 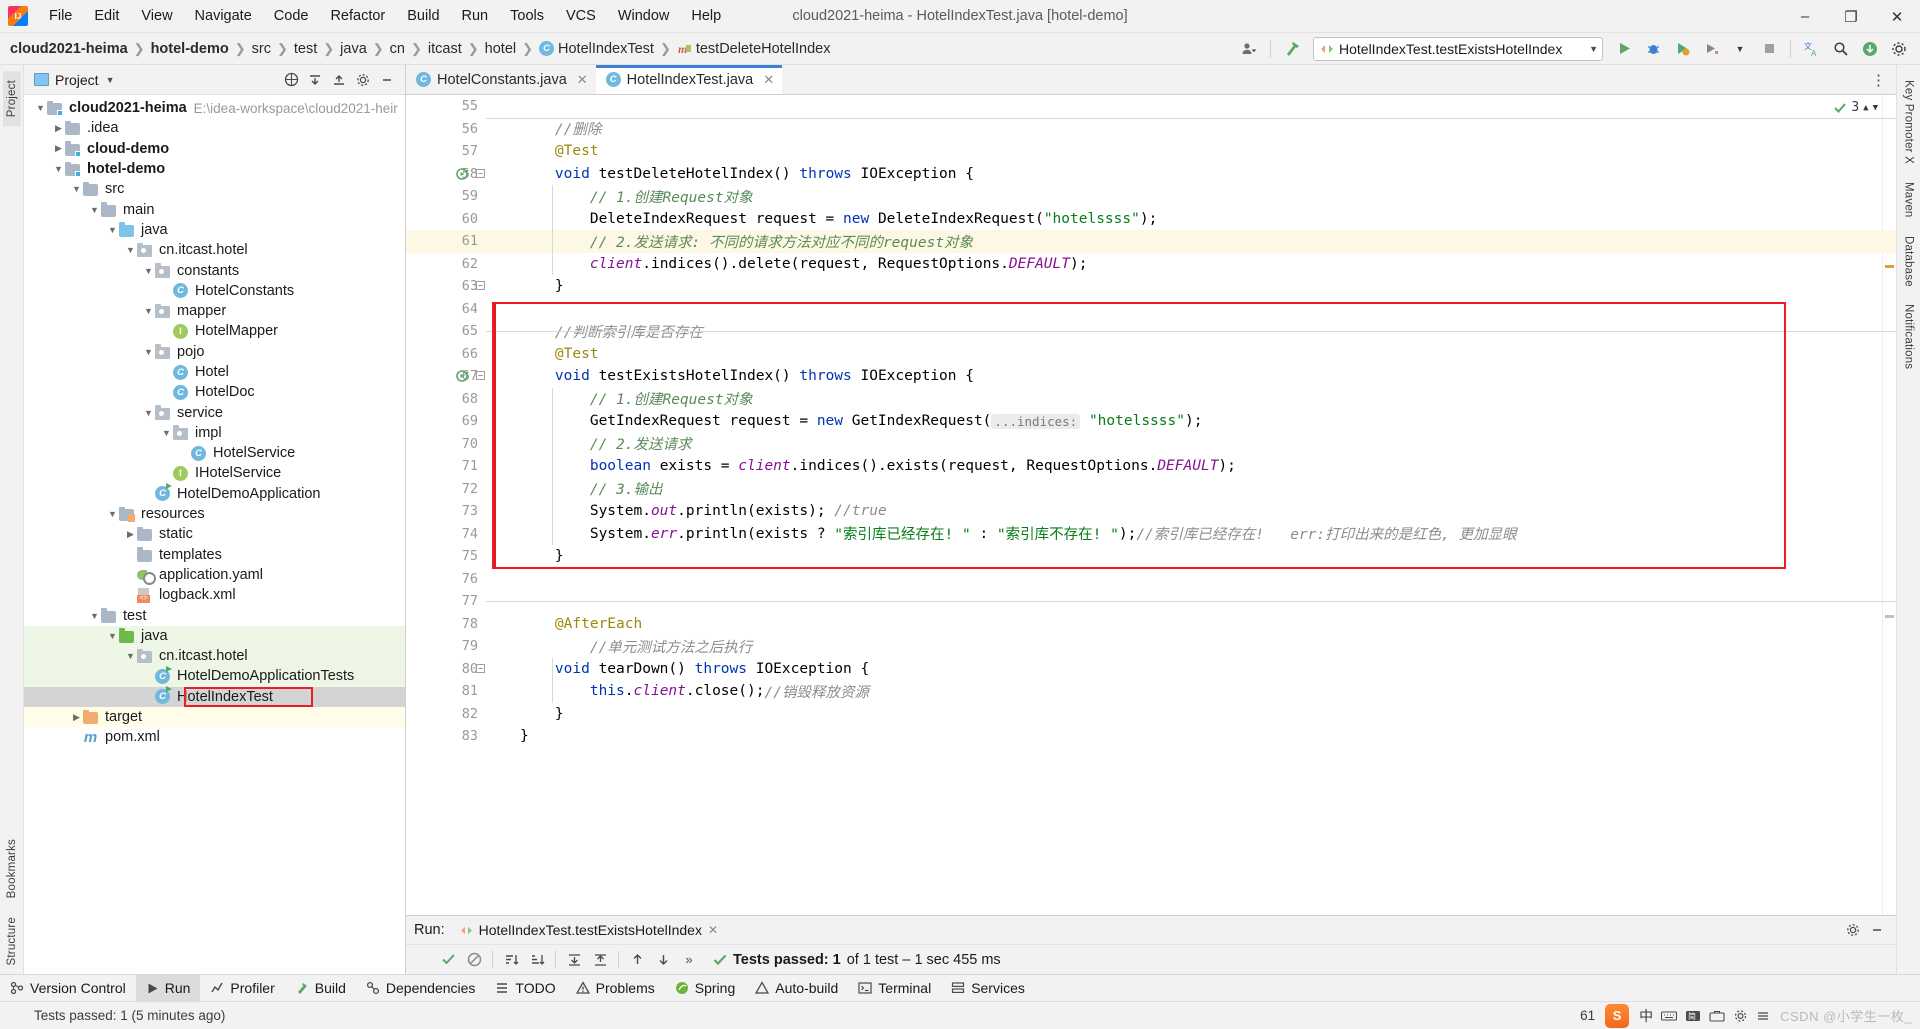 I want to click on run-test-gutter-icon, so click(x=463, y=376).